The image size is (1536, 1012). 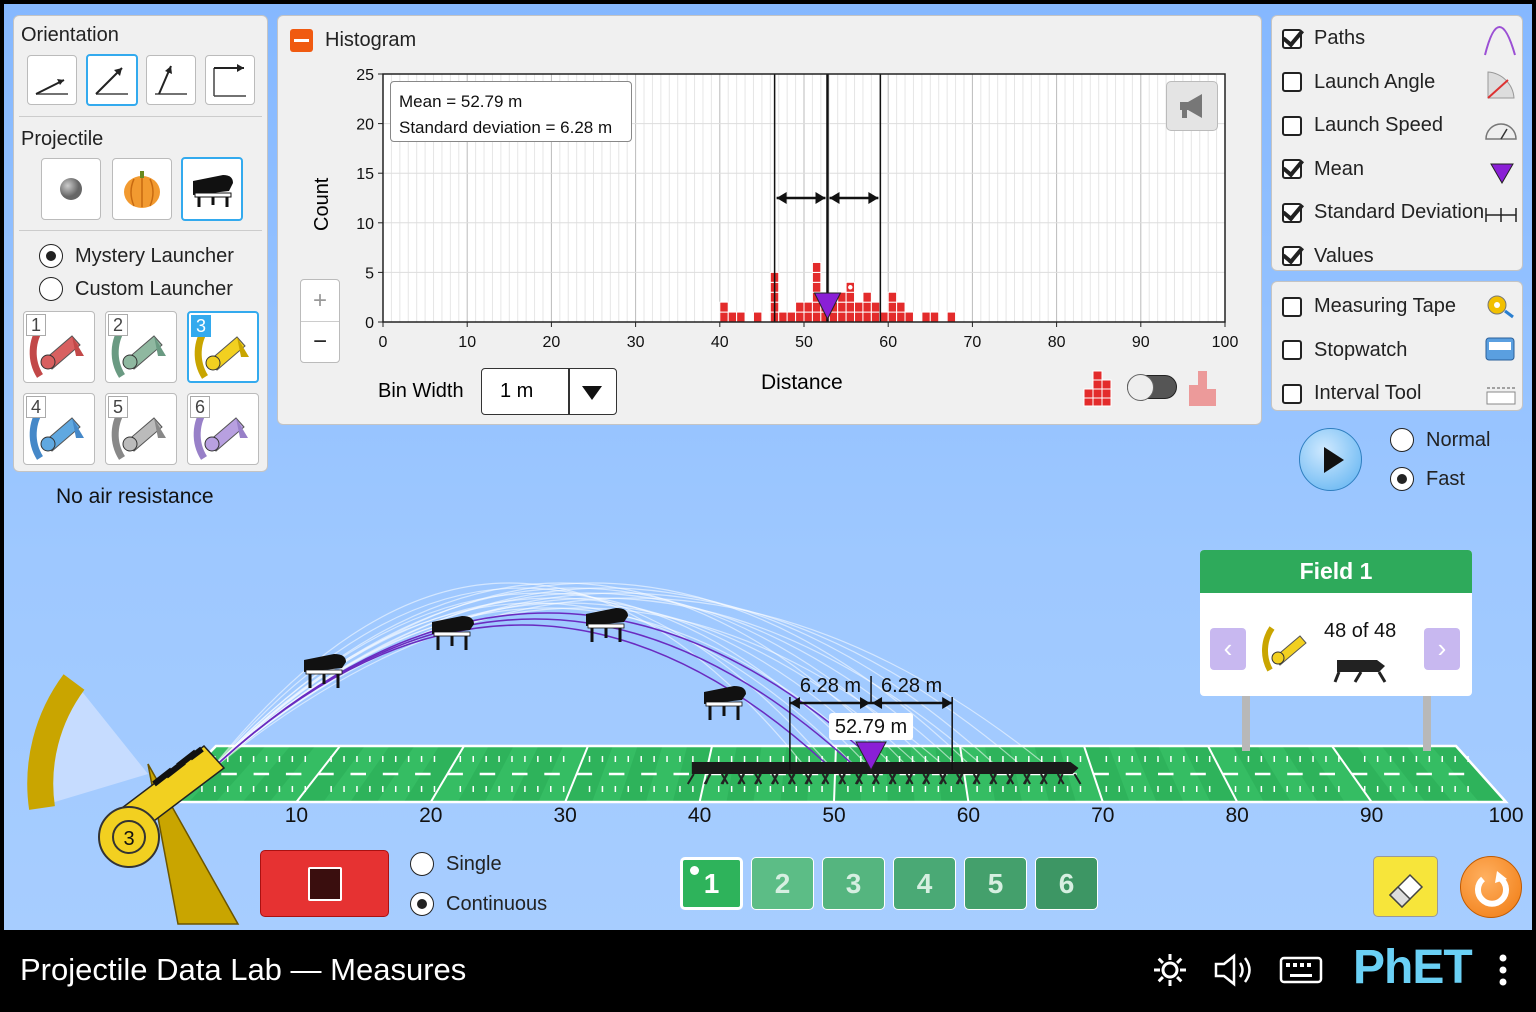 I want to click on phet-logo: PhET, so click(x=1413, y=967).